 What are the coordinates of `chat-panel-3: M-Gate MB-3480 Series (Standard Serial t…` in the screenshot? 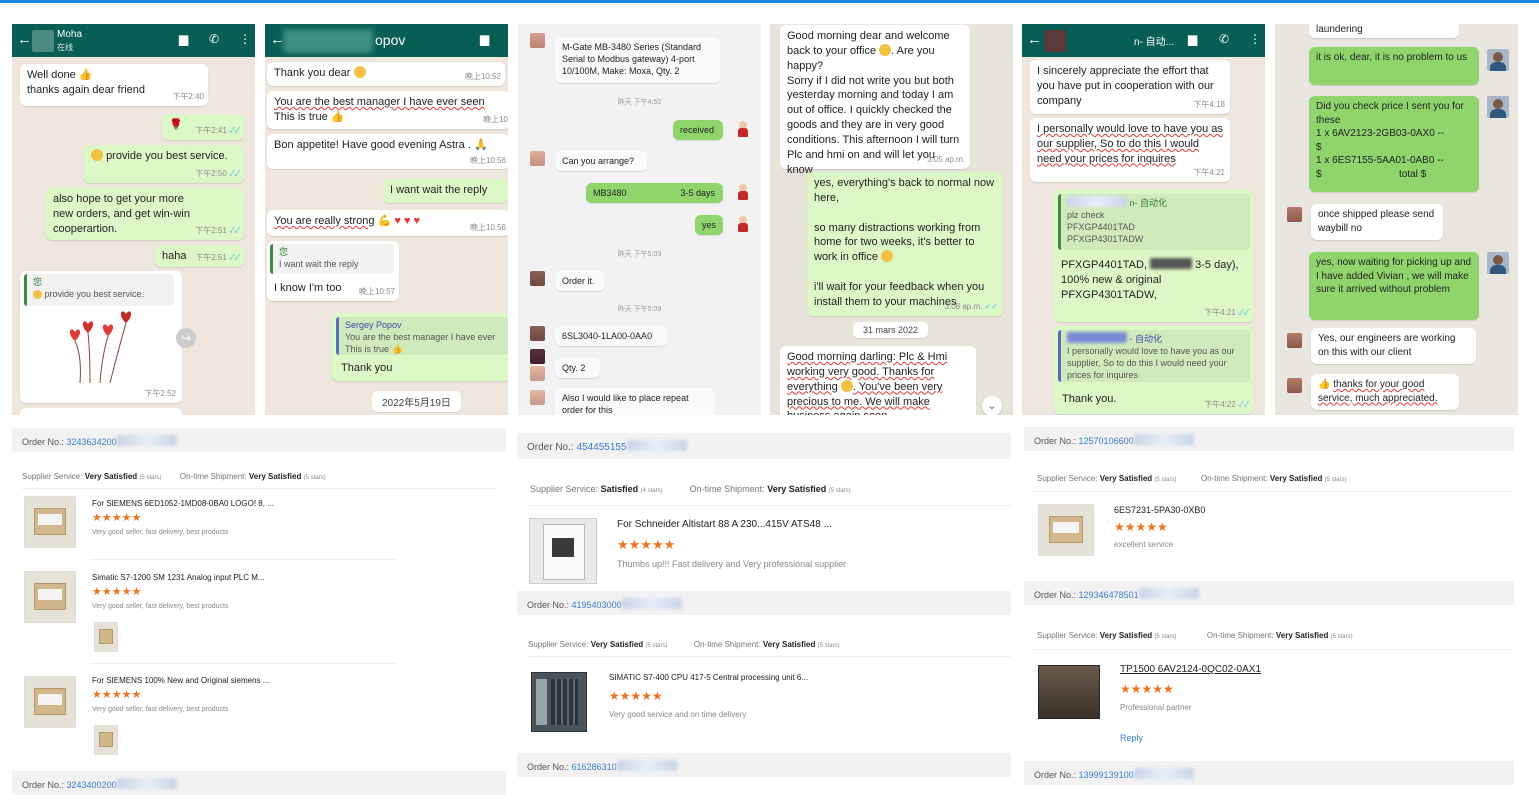 It's located at (639, 219).